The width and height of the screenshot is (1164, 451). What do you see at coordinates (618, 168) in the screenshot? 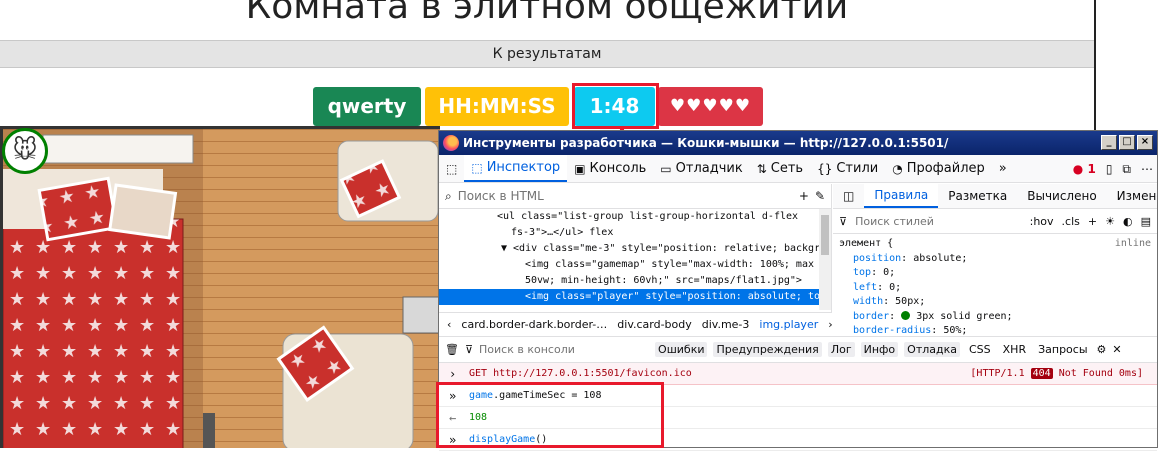
I see `tab-label: Консоль` at bounding box center [618, 168].